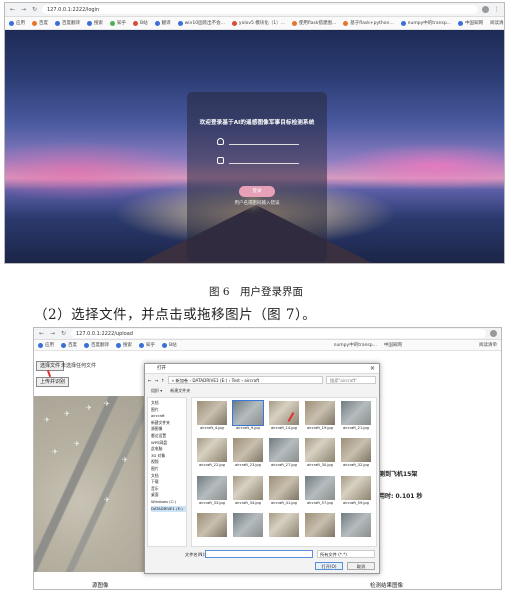  Describe the element at coordinates (168, 449) in the screenshot. I see `nav-pane-item: 此电脑` at that location.